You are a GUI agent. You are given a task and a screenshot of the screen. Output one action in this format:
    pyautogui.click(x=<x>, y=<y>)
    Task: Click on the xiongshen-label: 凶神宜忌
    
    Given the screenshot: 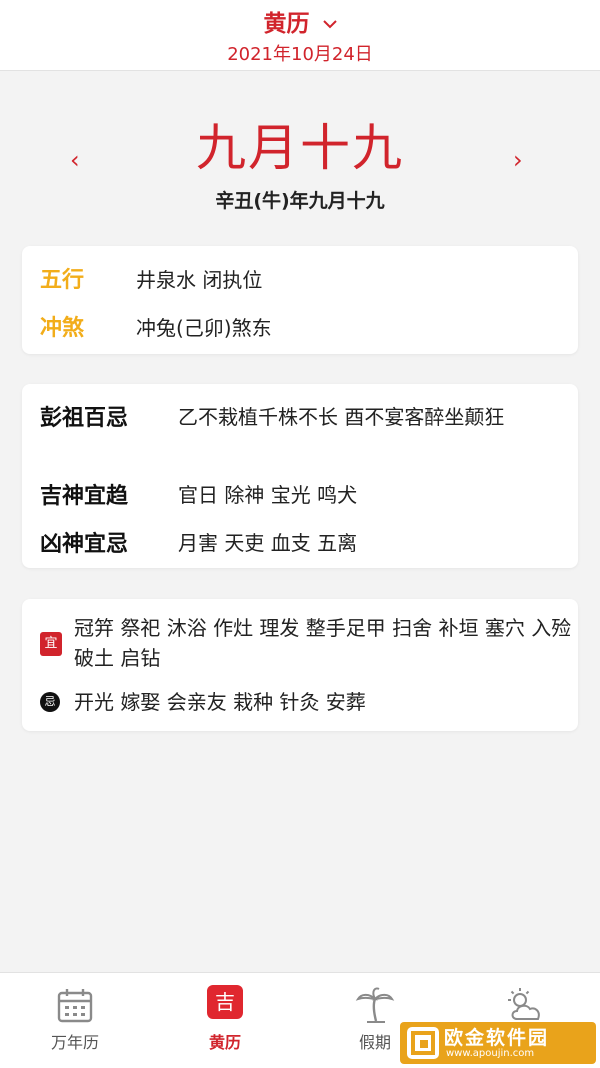 What is the action you would take?
    pyautogui.click(x=84, y=544)
    